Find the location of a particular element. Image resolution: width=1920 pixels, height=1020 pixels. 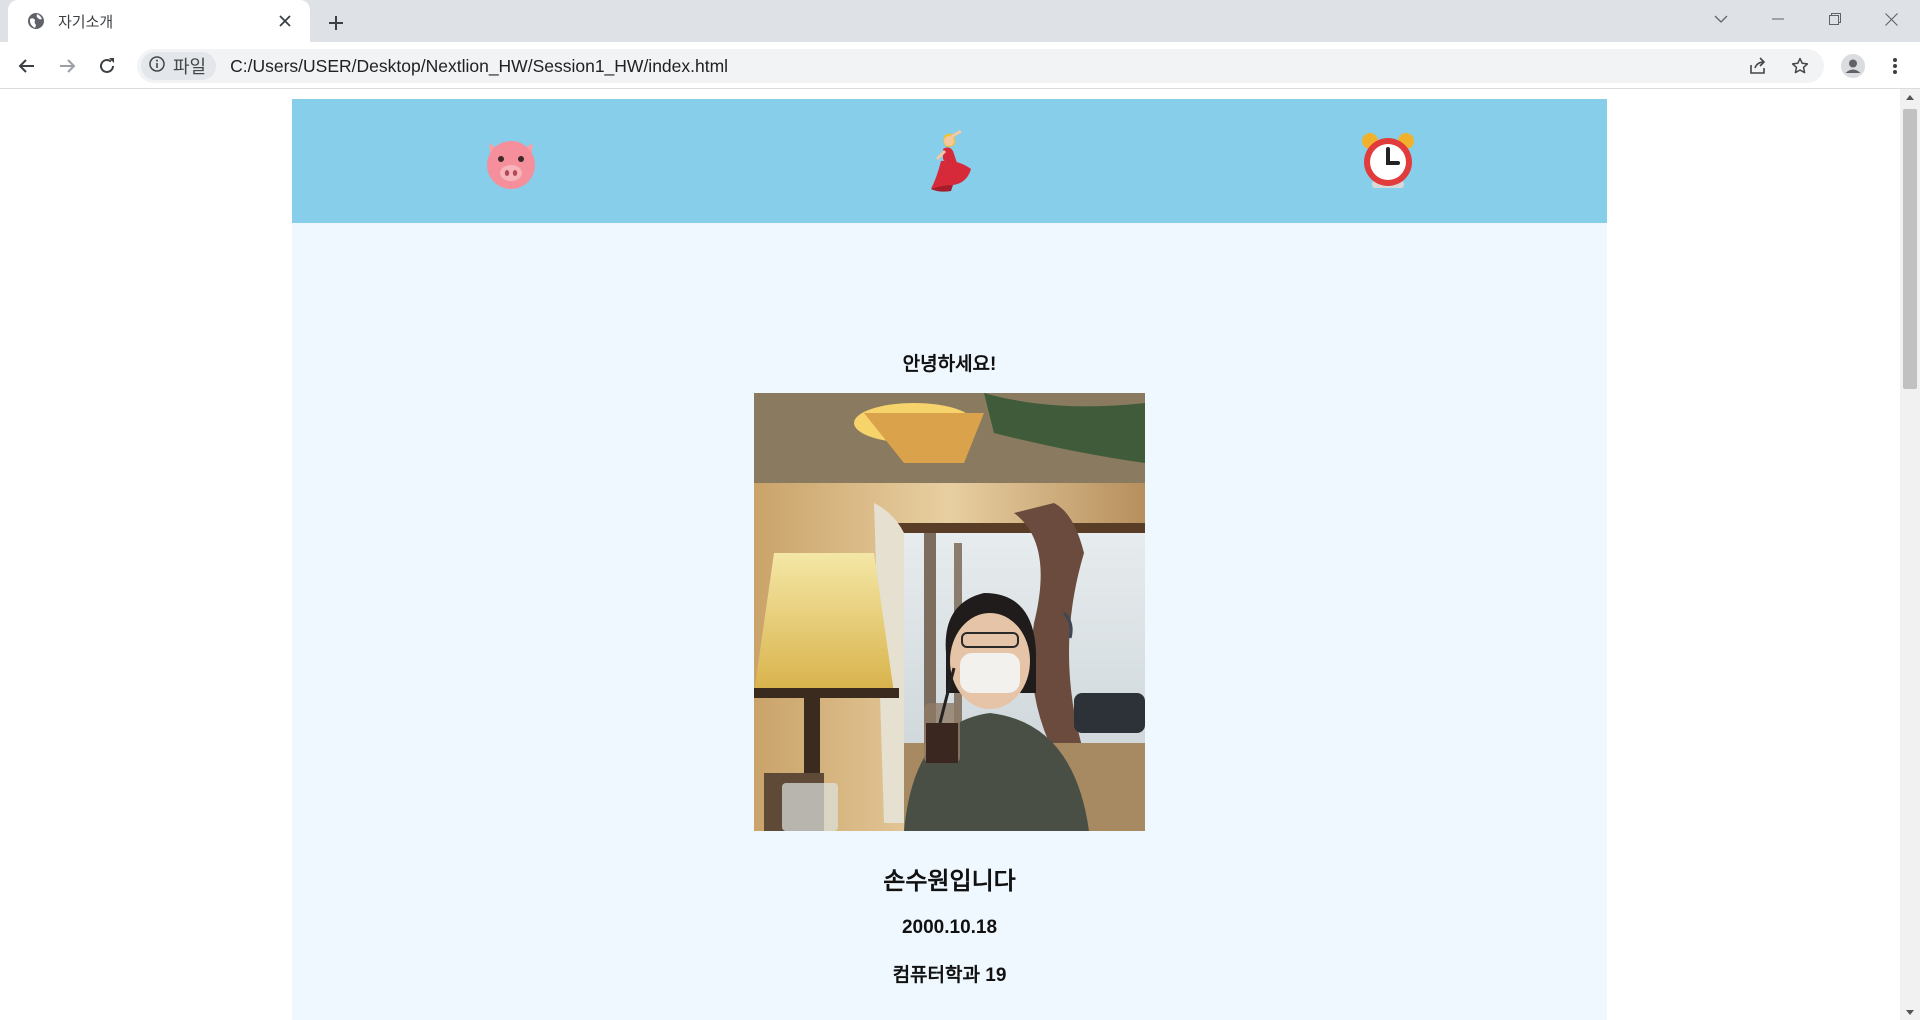

close-icon is located at coordinates (1891, 19).